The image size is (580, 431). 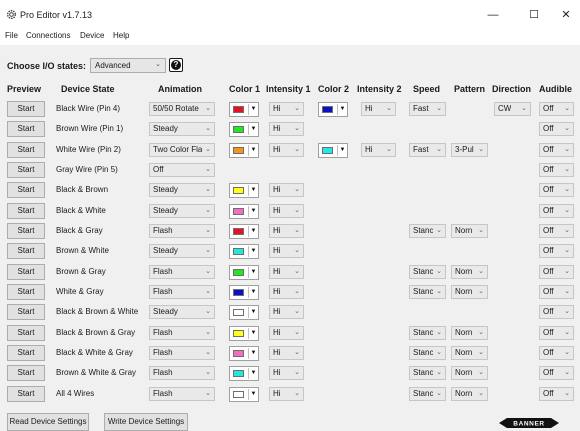 What do you see at coordinates (493, 15) in the screenshot?
I see `minimize-button: —` at bounding box center [493, 15].